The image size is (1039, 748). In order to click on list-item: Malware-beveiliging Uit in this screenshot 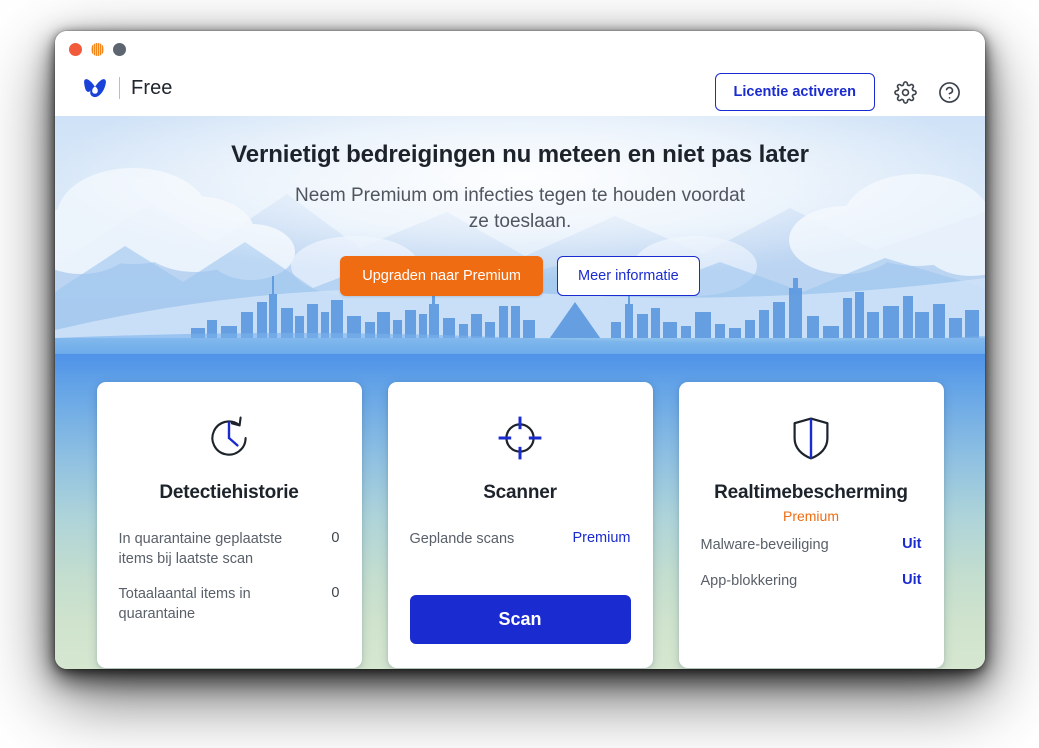, I will do `click(811, 546)`.